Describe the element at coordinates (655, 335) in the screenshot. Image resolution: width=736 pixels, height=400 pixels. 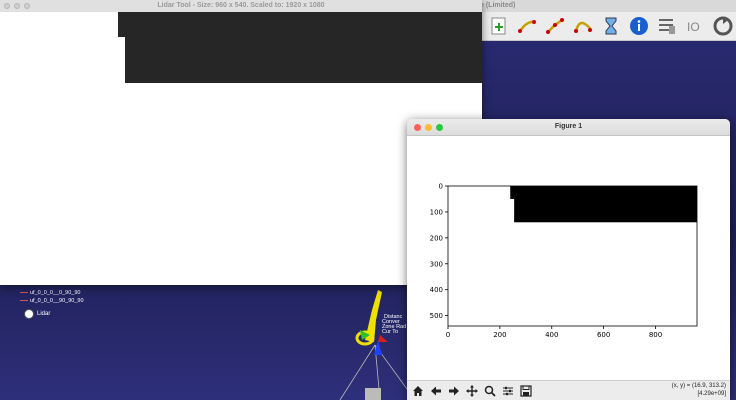
I see `x-tick-label: 800` at that location.